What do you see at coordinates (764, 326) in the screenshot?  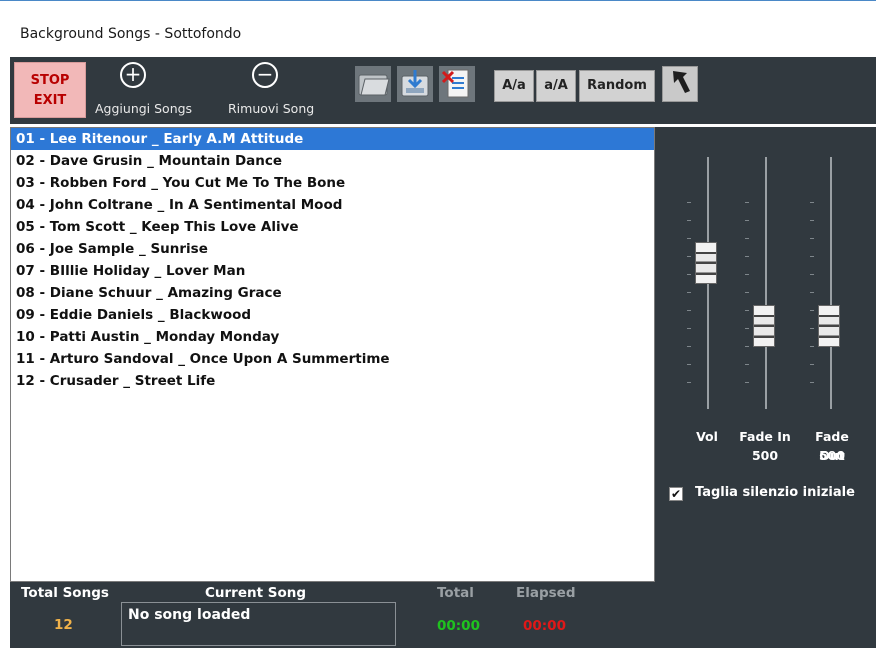 I see `fade-in-slider-thumb` at bounding box center [764, 326].